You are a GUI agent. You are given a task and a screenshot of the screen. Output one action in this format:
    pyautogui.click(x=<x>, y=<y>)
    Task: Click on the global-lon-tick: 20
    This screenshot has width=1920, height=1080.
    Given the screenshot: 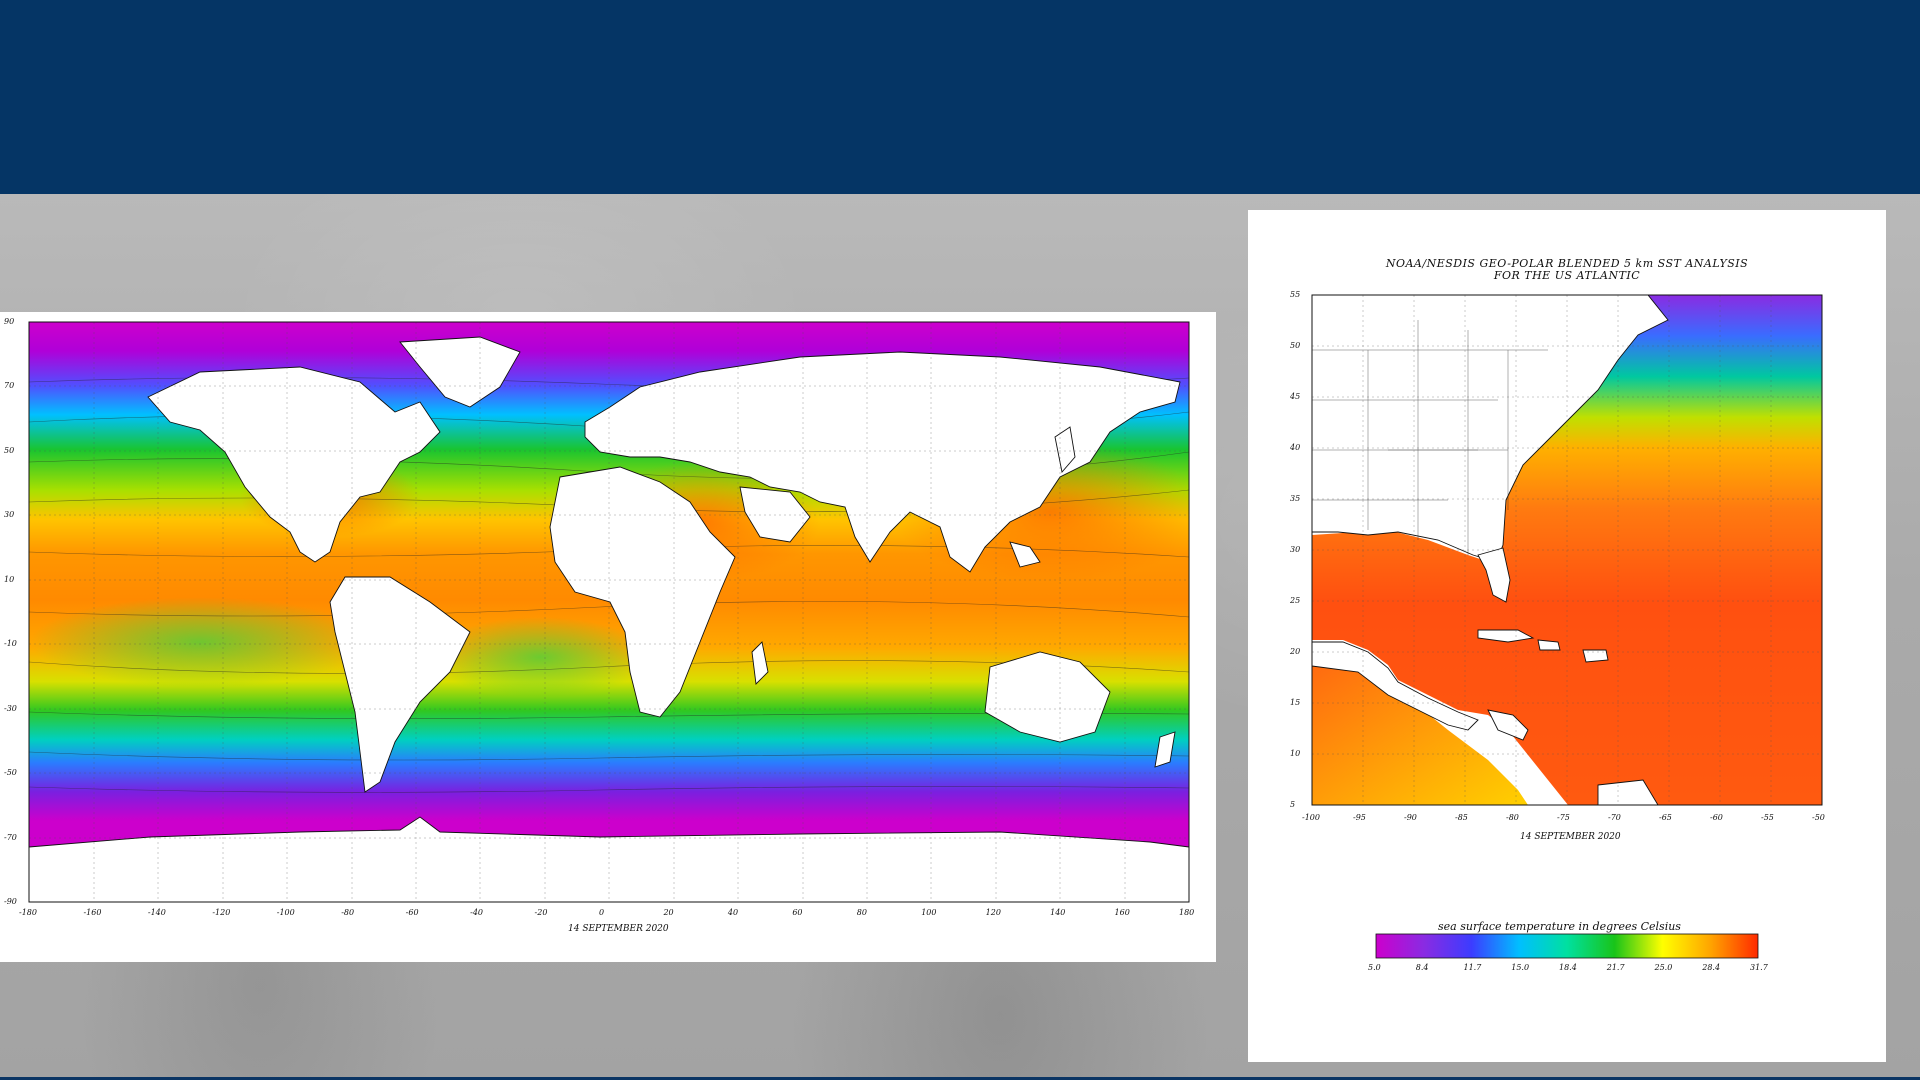 What is the action you would take?
    pyautogui.click(x=668, y=912)
    